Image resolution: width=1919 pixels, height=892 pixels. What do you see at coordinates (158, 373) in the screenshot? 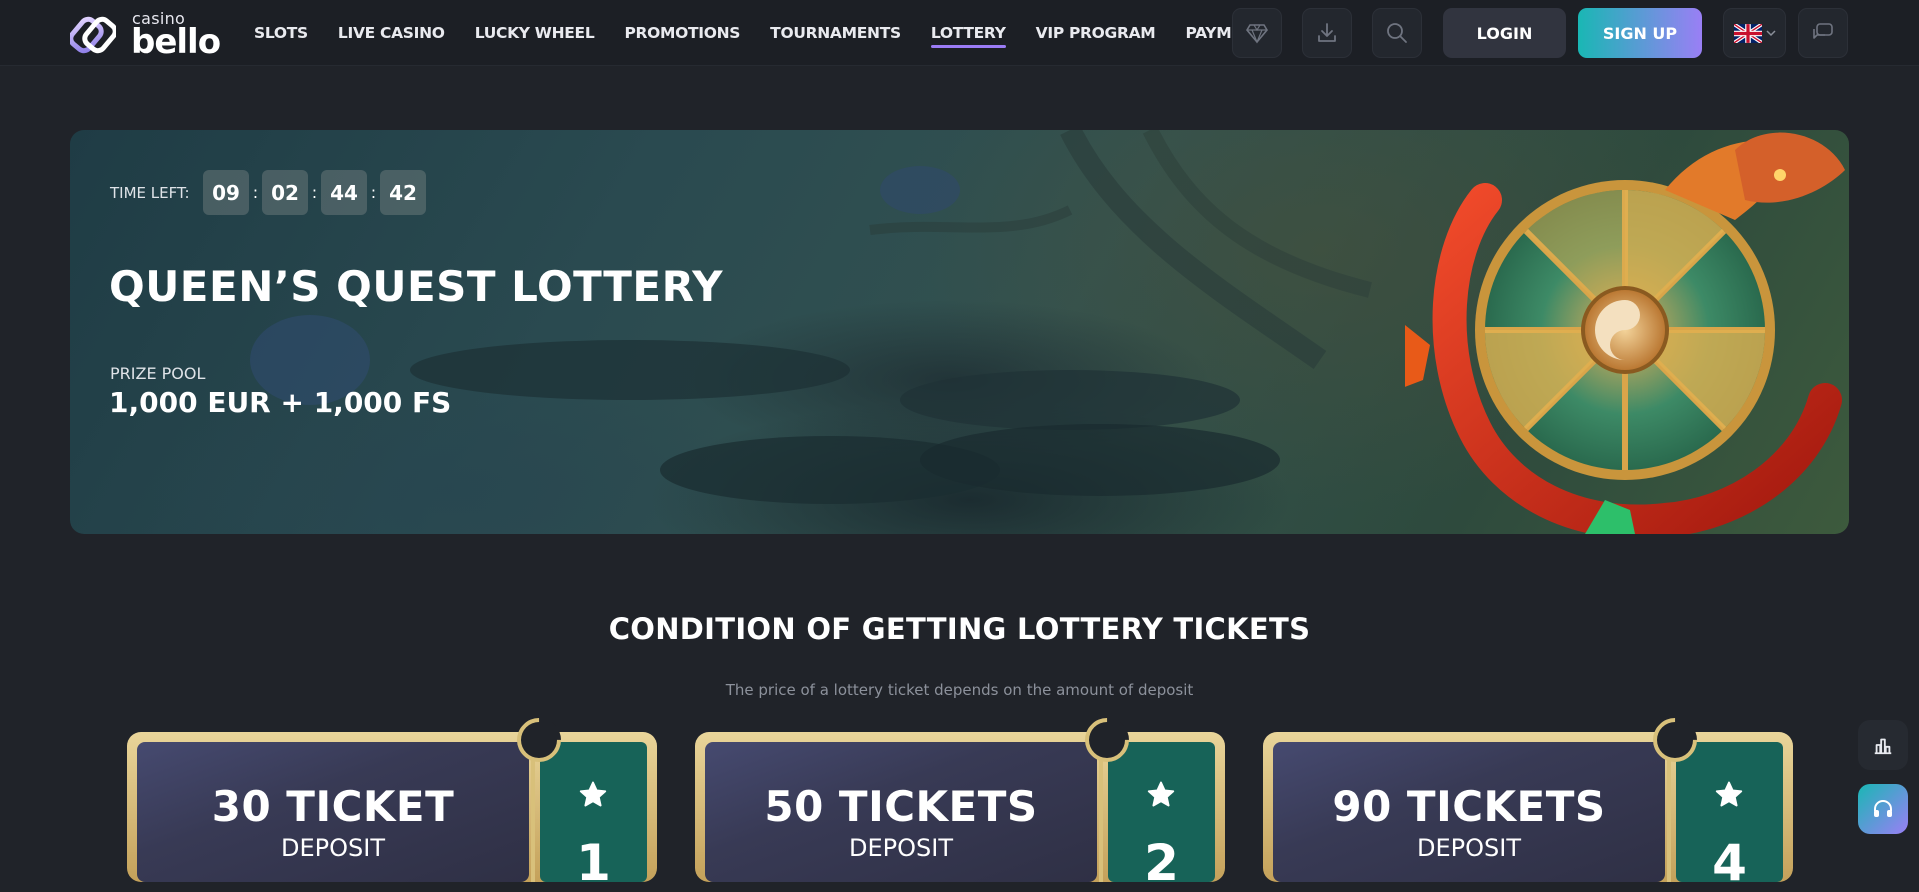
I see `prize-pool-label: PRIZE POOL` at bounding box center [158, 373].